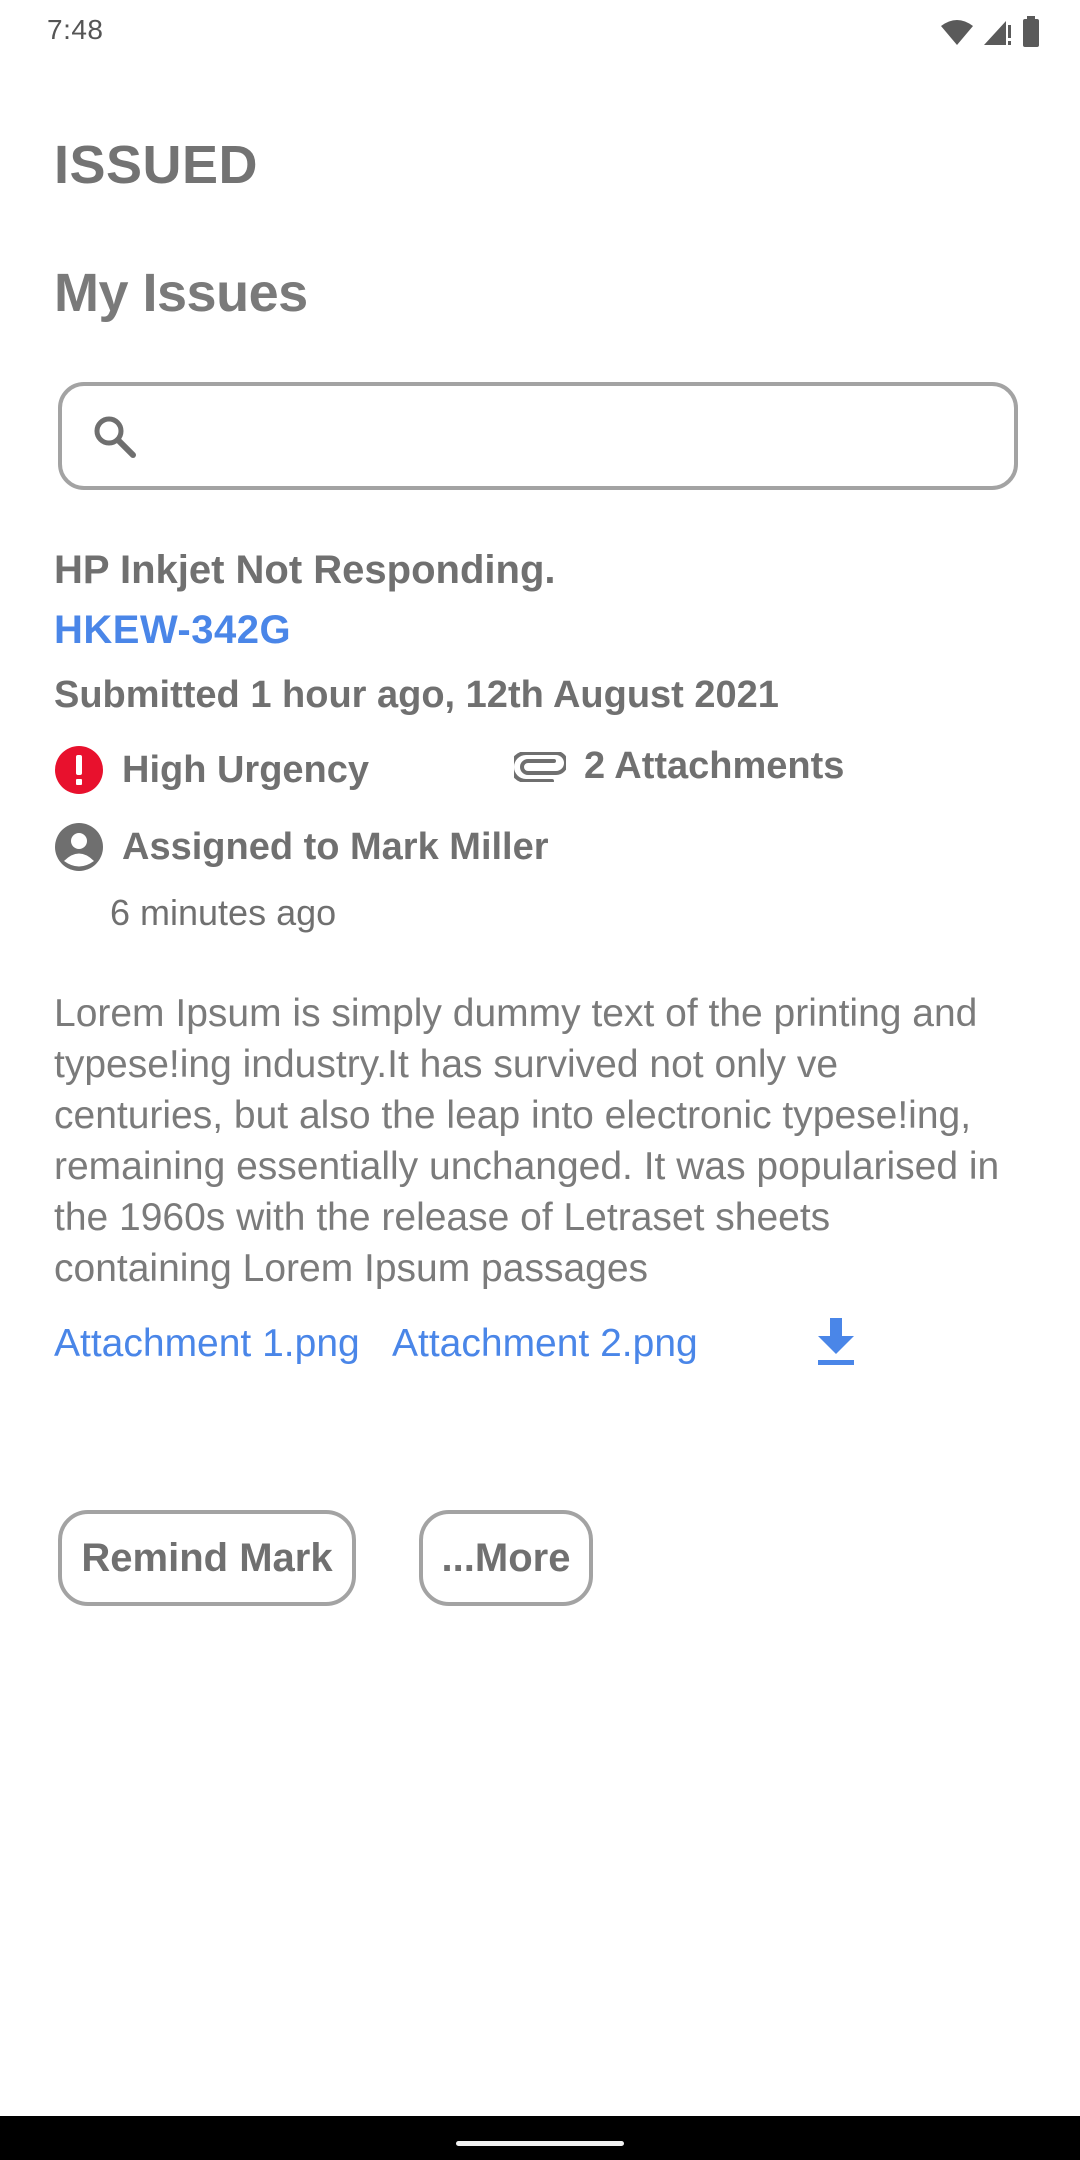 The image size is (1080, 2160). Describe the element at coordinates (246, 769) in the screenshot. I see `urgency-label: High Urgency` at that location.